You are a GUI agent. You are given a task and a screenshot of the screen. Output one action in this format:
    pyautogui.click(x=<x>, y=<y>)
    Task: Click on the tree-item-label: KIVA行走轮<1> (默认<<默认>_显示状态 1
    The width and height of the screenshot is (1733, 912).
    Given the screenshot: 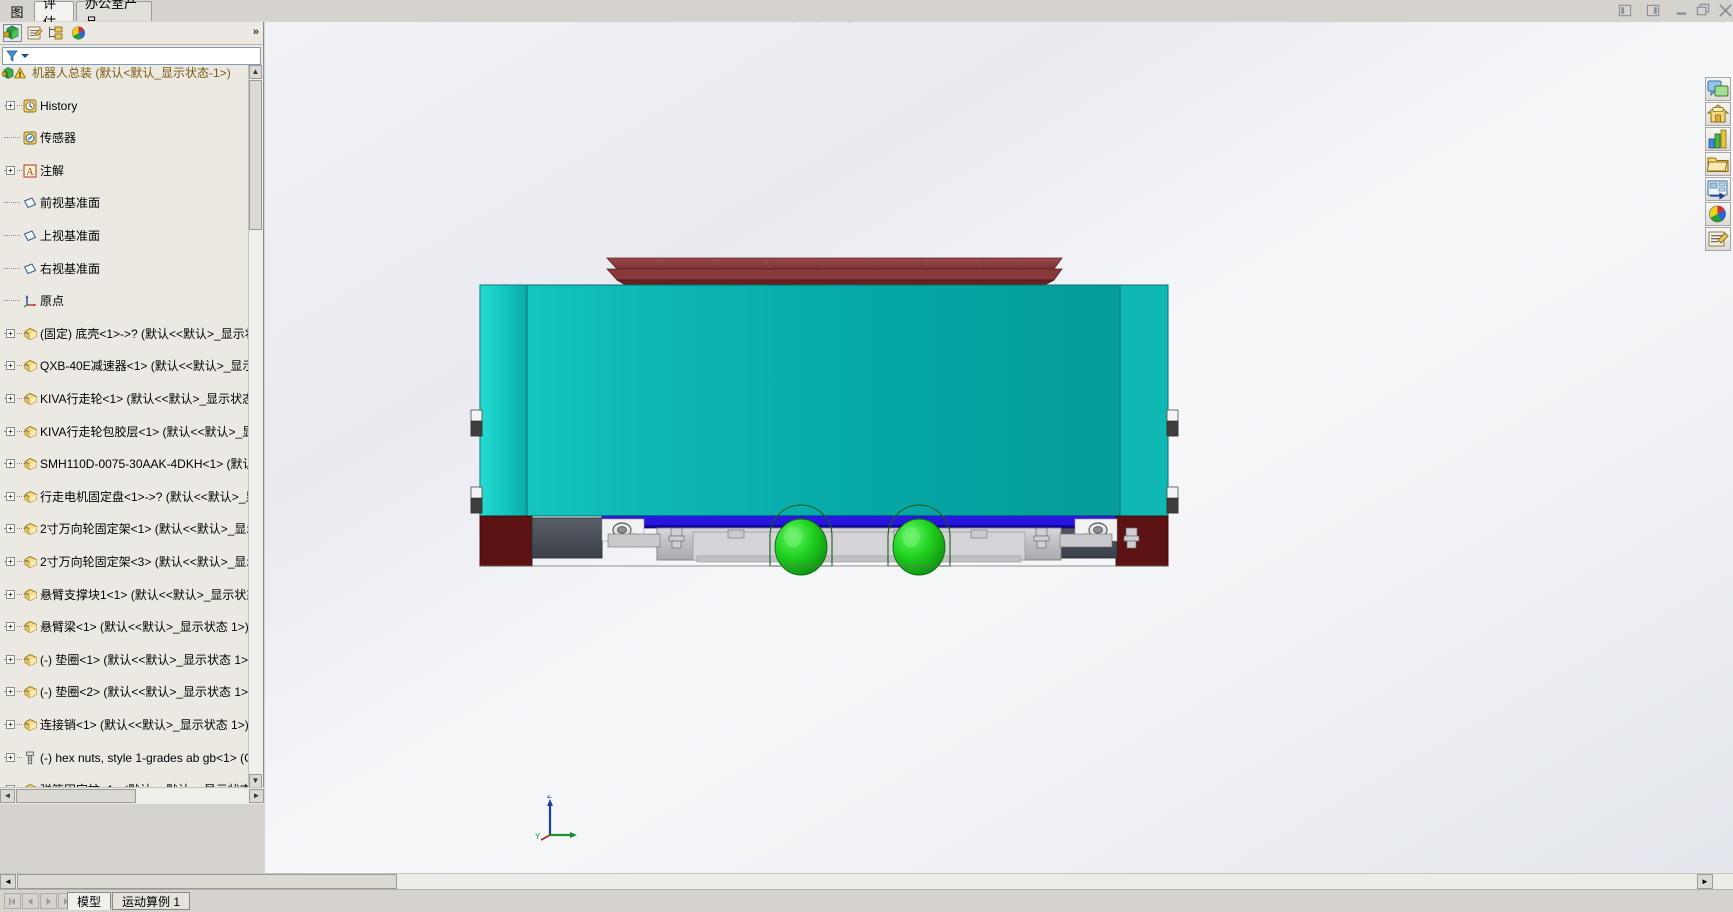 What is the action you would take?
    pyautogui.click(x=151, y=399)
    